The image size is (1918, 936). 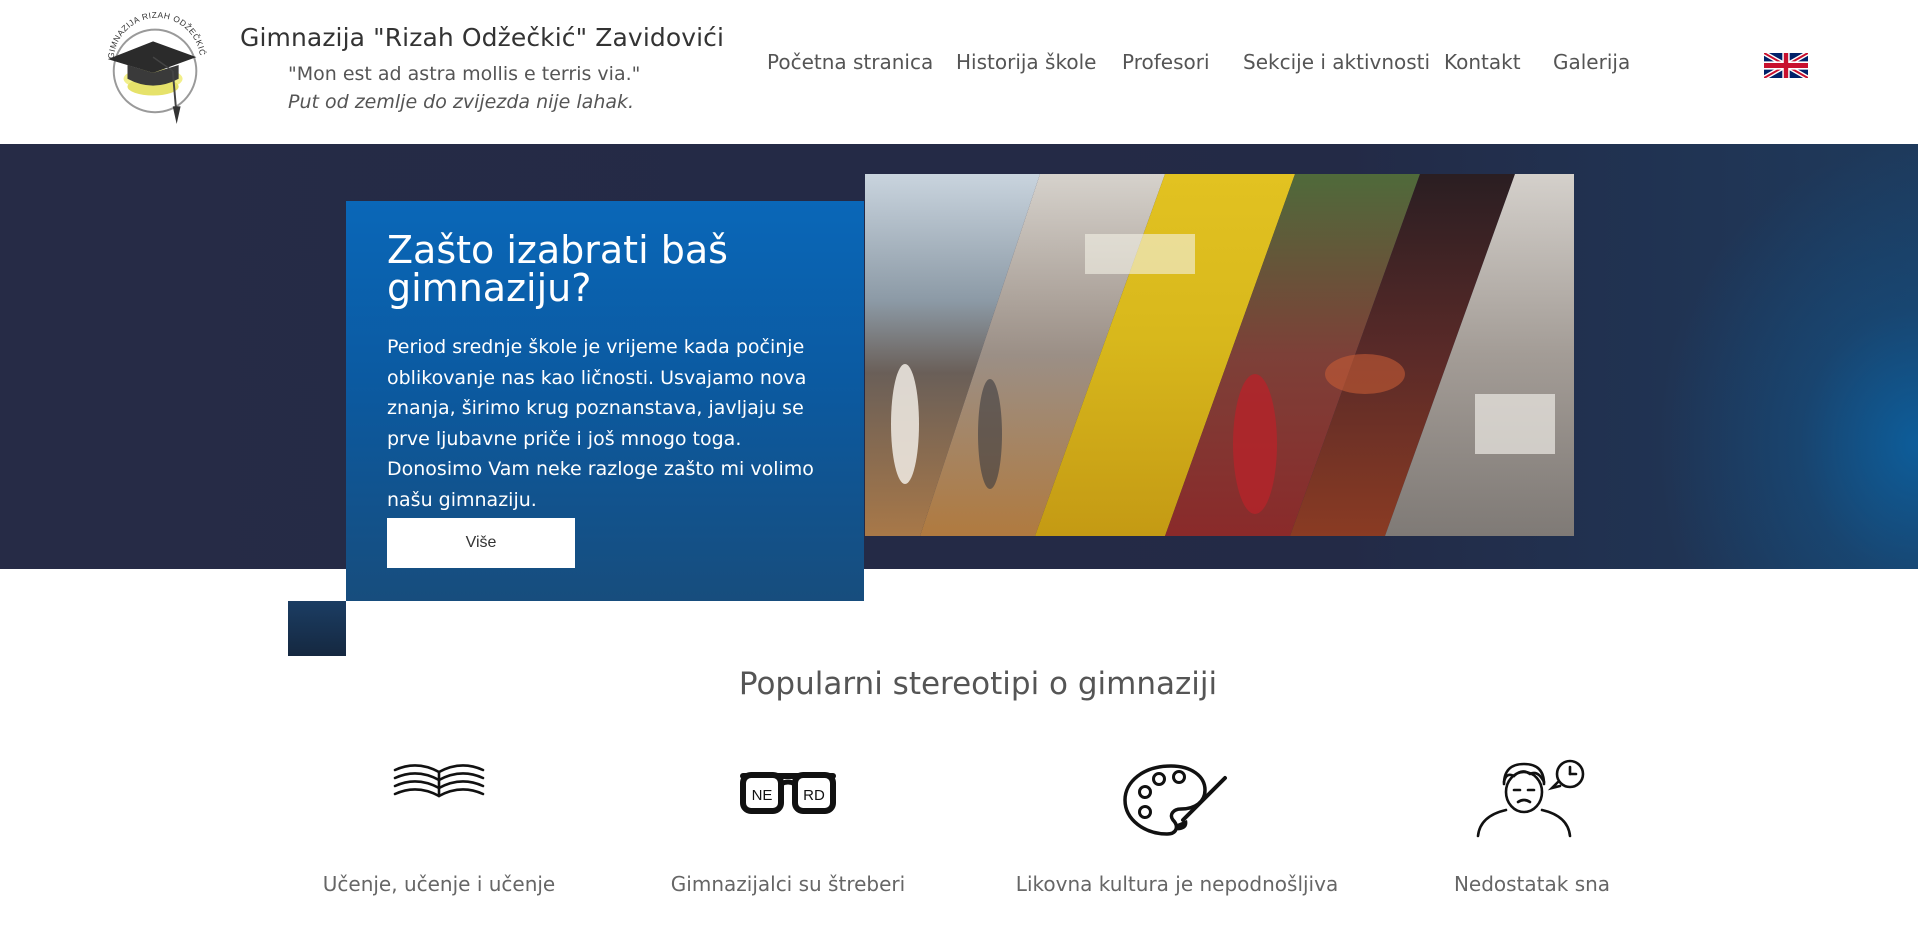 I want to click on feature-label: Nedostatak sna, so click(x=1532, y=884).